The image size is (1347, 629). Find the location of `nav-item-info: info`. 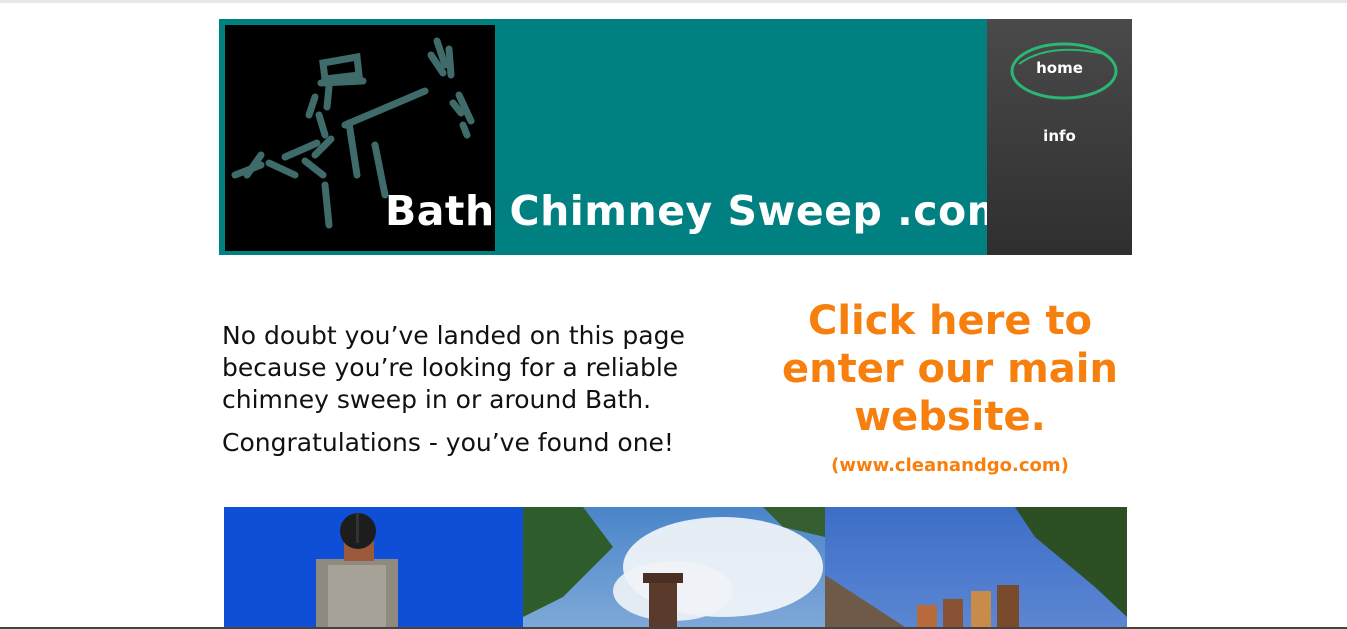

nav-item-info: info is located at coordinates (1059, 136).